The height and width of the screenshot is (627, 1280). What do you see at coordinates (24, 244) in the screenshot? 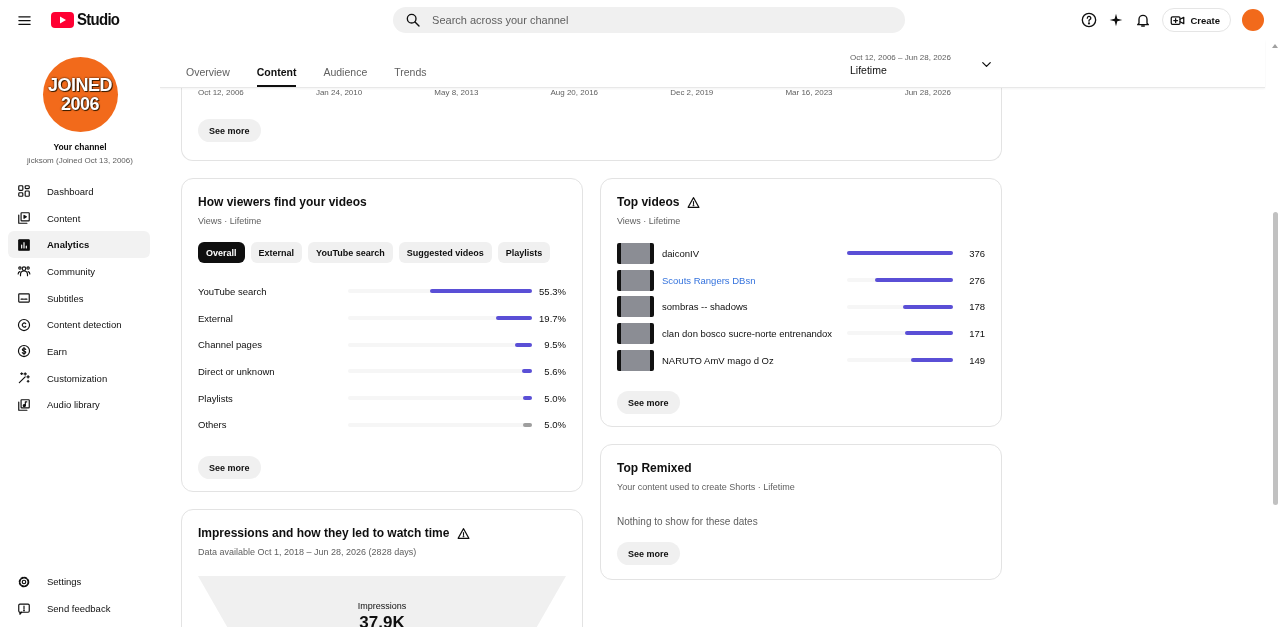
I see `bar-chart-icon` at bounding box center [24, 244].